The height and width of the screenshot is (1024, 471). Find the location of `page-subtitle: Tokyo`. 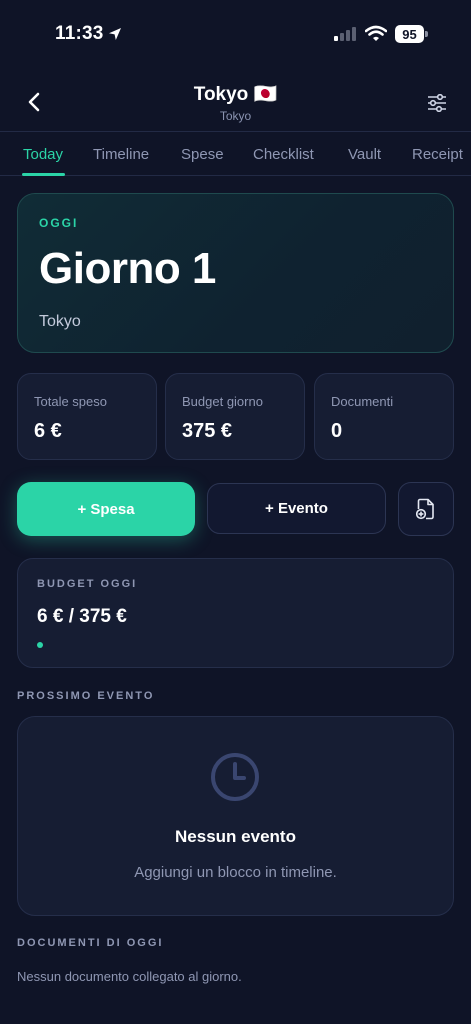

page-subtitle: Tokyo is located at coordinates (235, 116).